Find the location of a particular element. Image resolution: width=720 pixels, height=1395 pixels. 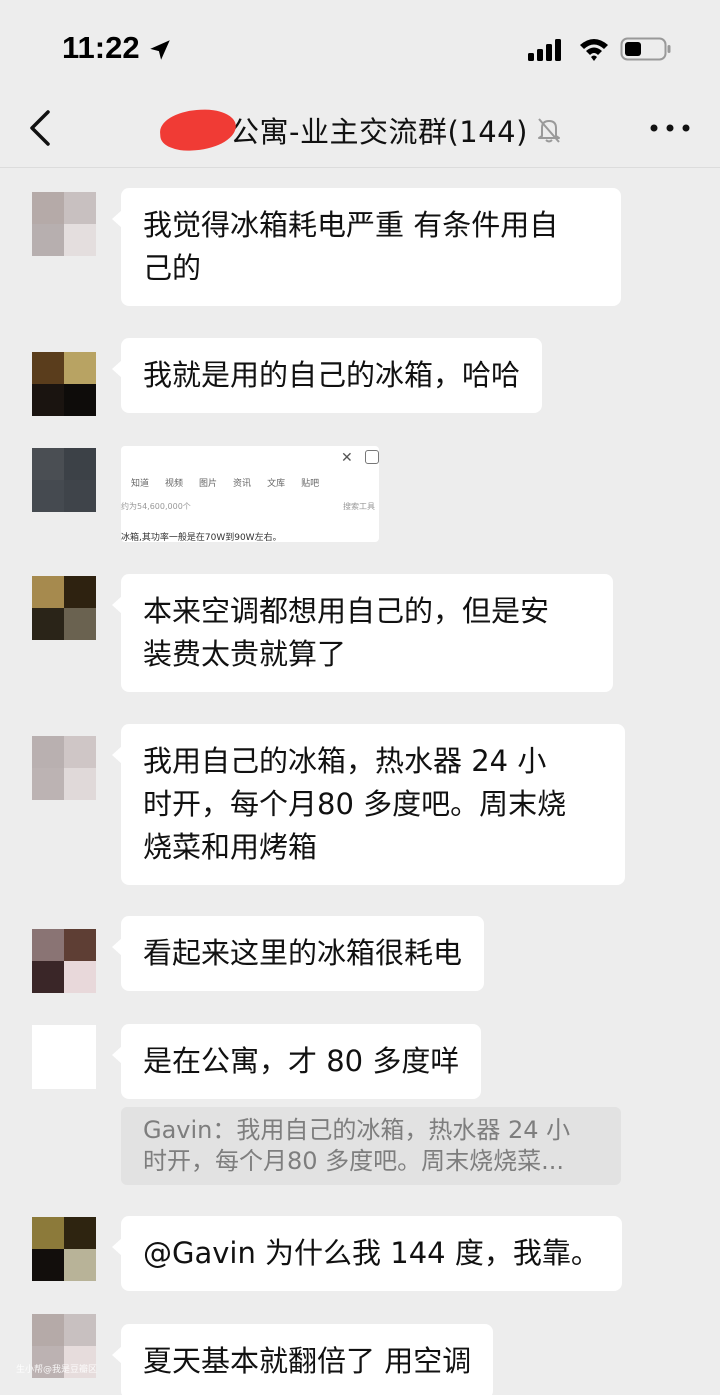

wifi-icon is located at coordinates (594, 50).